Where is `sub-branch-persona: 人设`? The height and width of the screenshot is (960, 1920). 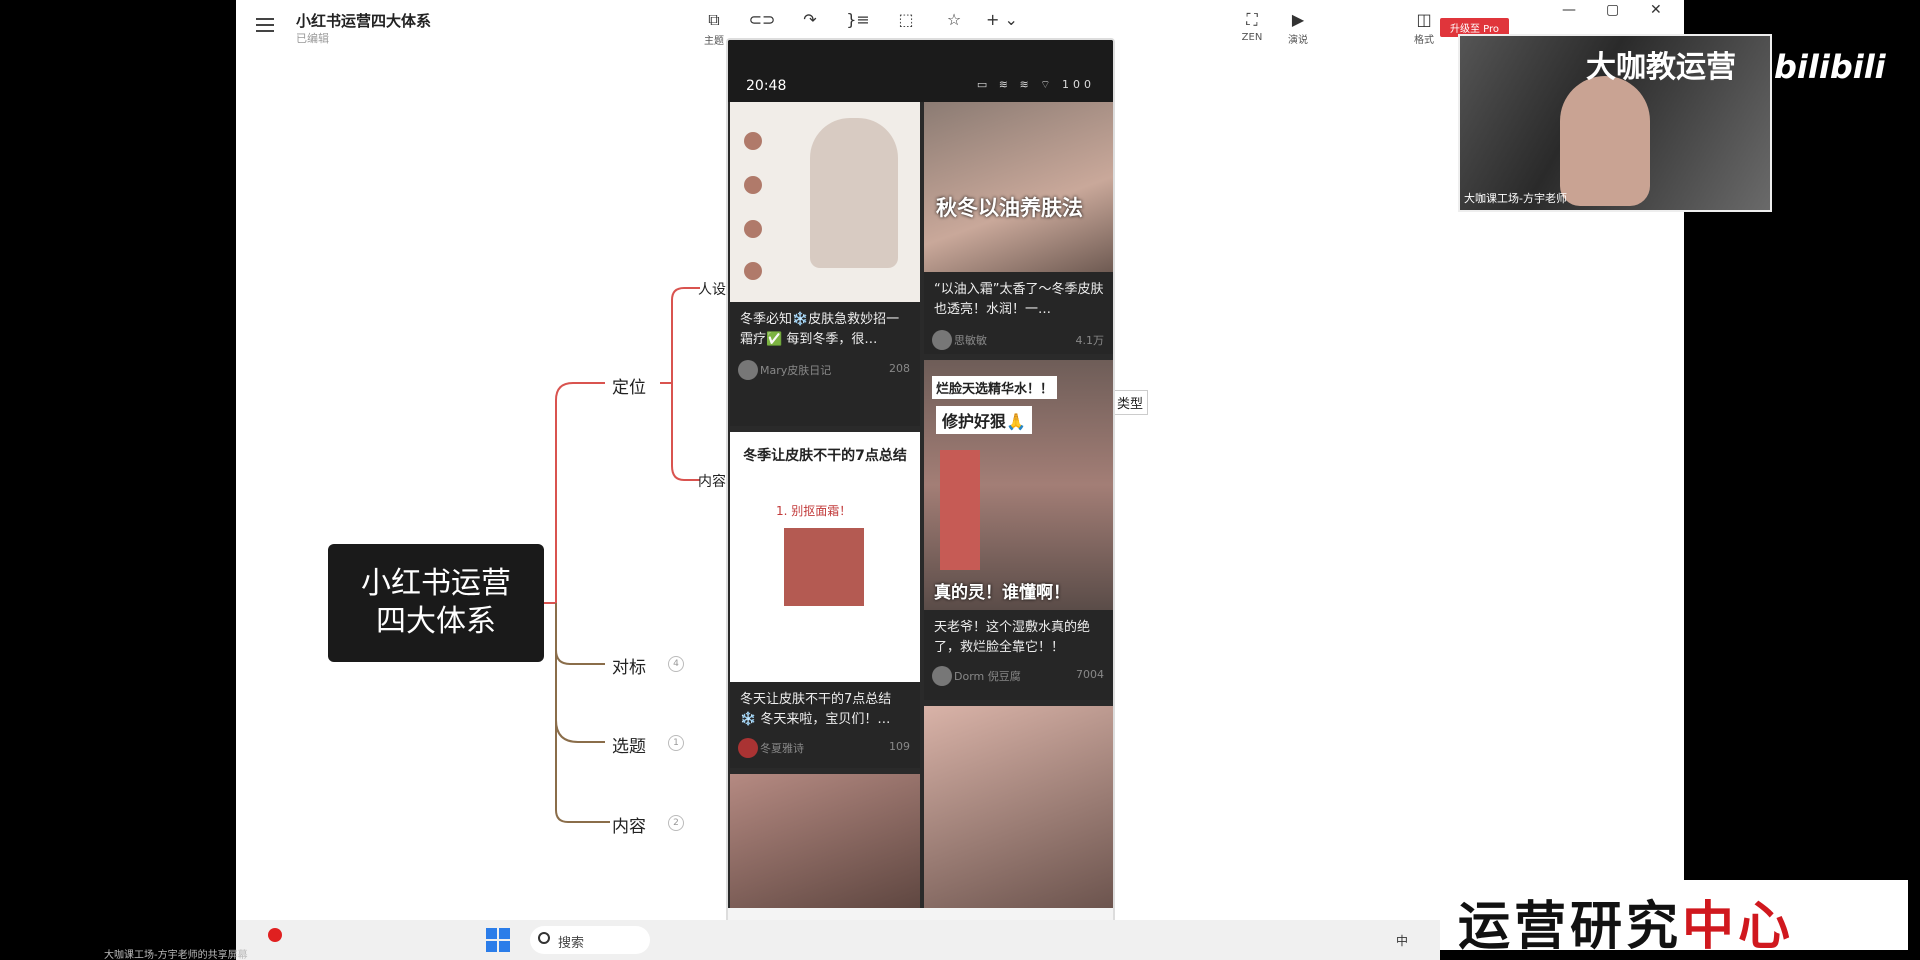
sub-branch-persona: 人设 is located at coordinates (712, 289).